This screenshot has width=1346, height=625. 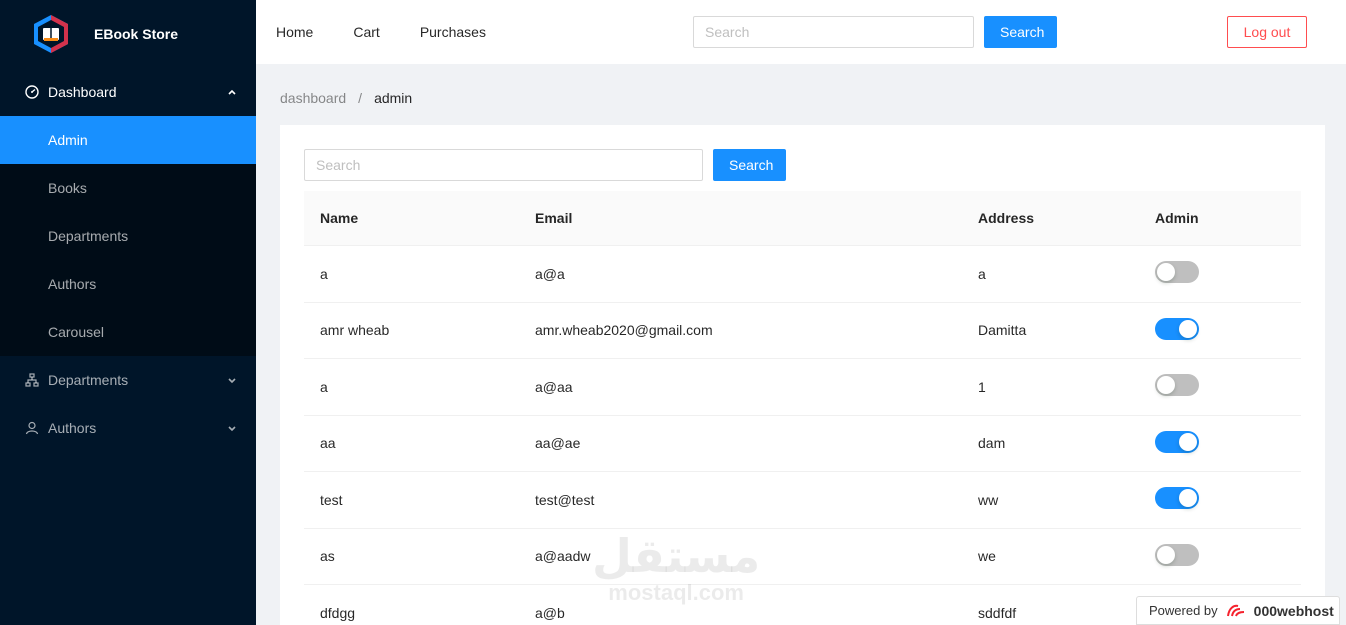 I want to click on book-logo-icon, so click(x=51, y=34).